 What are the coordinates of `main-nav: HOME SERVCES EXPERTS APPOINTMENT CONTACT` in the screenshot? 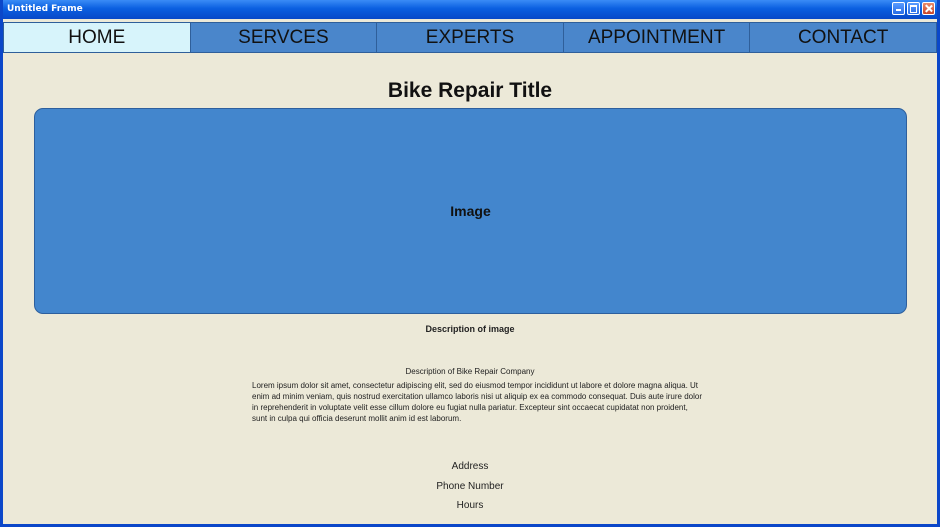 It's located at (470, 37).